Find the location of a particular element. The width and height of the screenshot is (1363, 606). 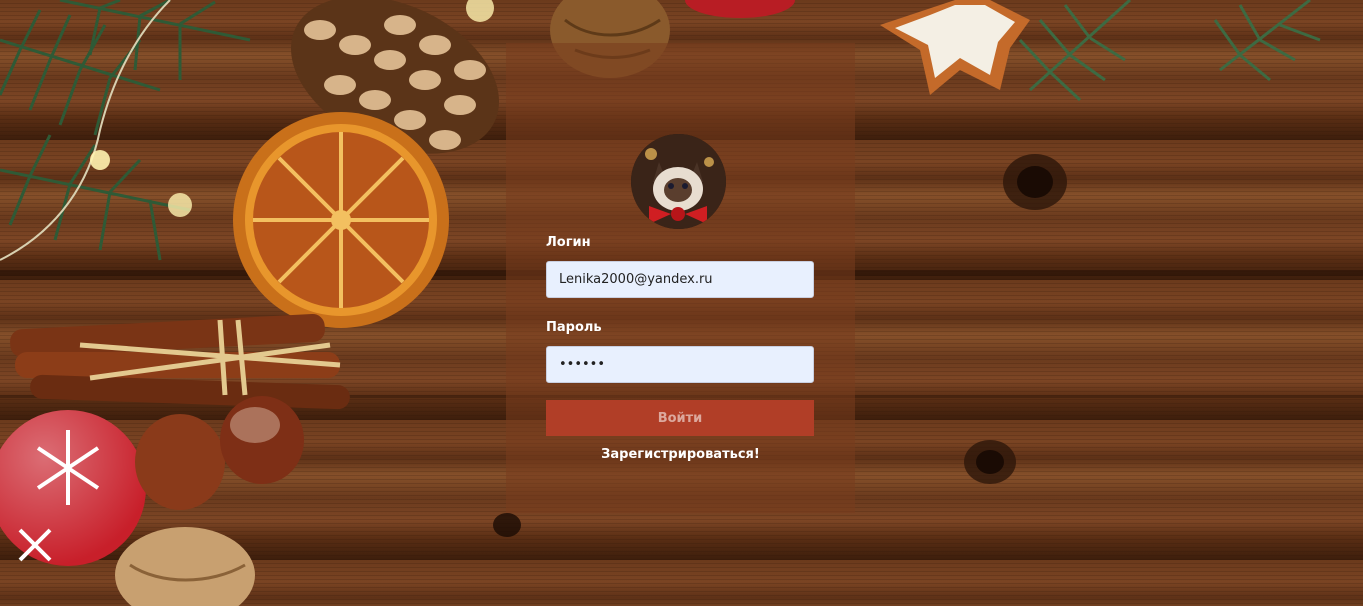

login-button: Войти is located at coordinates (680, 418).